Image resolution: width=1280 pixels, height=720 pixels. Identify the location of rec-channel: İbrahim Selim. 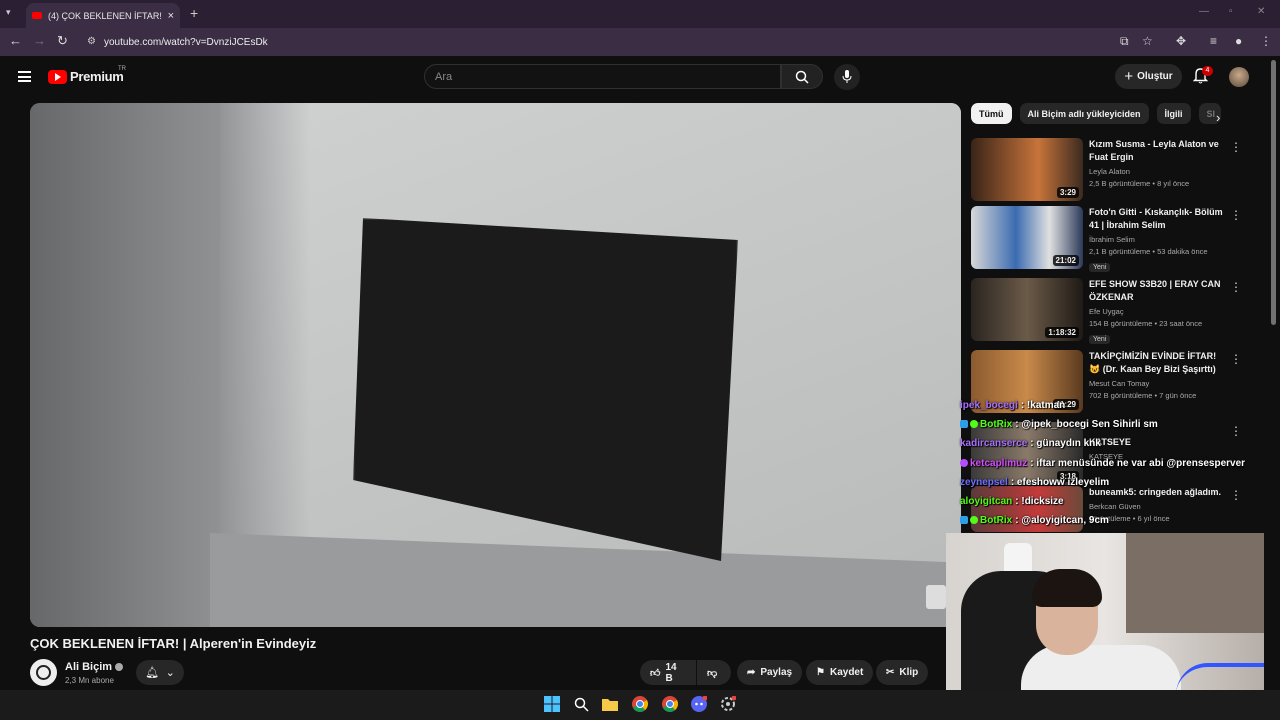
(1112, 239).